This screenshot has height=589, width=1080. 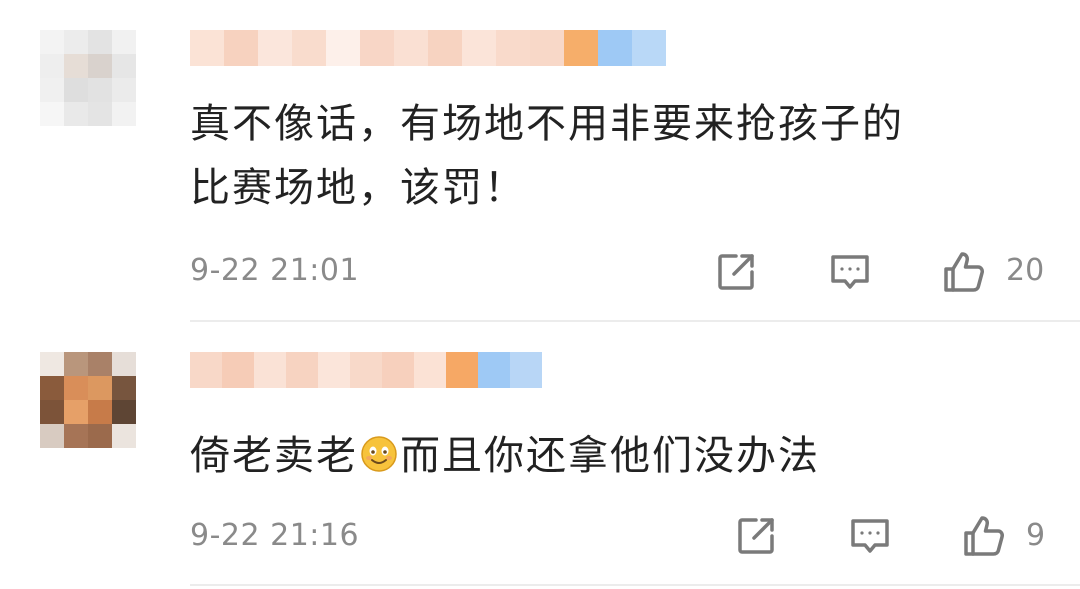 What do you see at coordinates (1025, 270) in the screenshot?
I see `like-count: 20` at bounding box center [1025, 270].